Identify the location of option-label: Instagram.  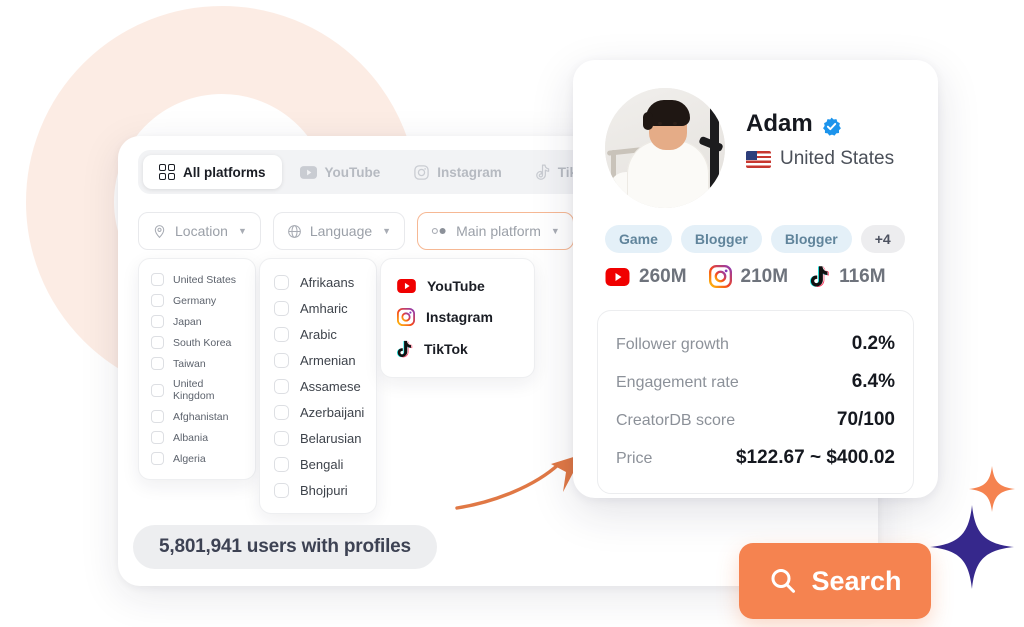
(459, 317).